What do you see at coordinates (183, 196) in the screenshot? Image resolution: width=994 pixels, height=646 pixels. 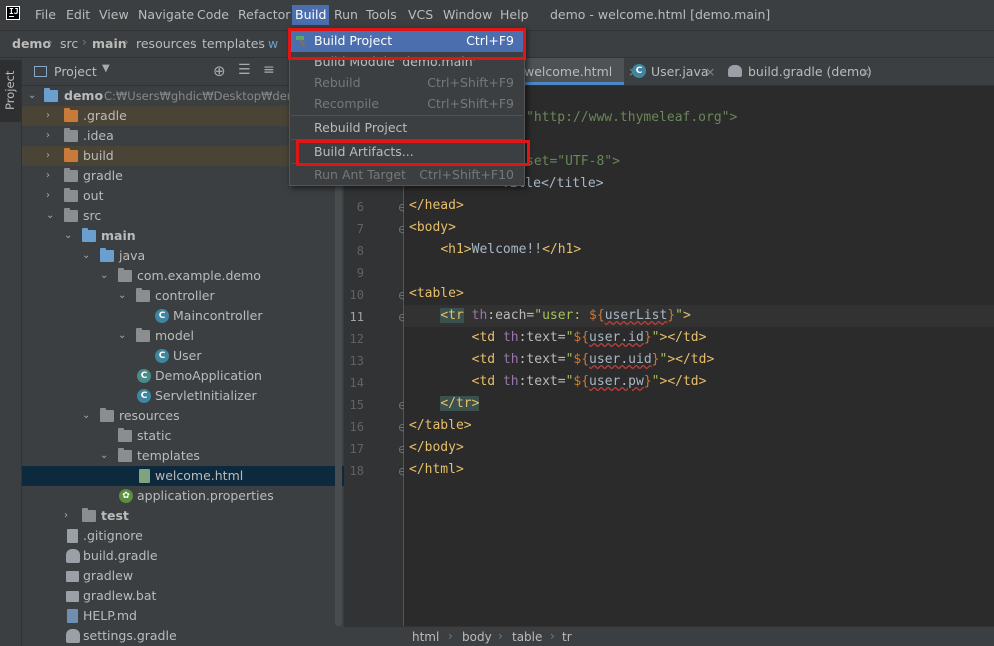 I see `tree-item-out: › out` at bounding box center [183, 196].